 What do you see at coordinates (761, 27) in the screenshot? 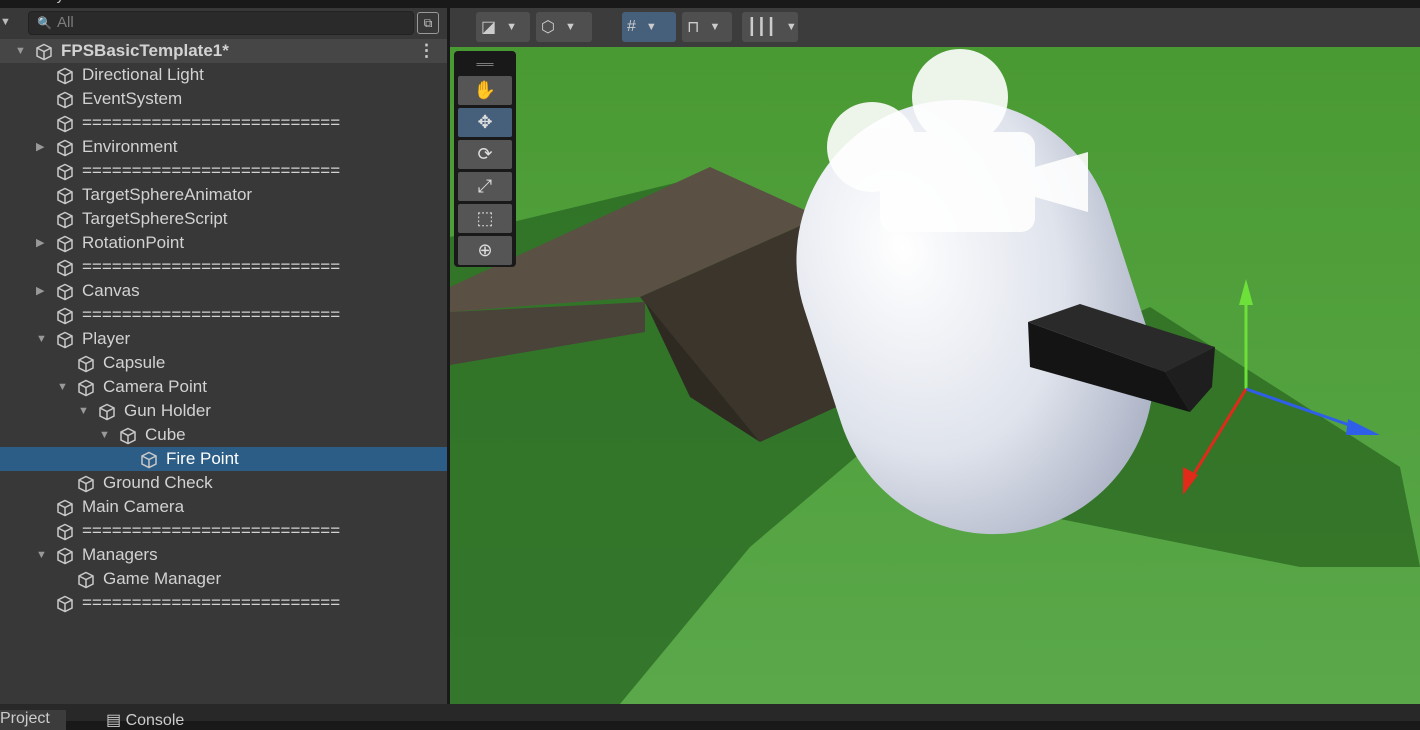
I see `increment-snap-icon: ┃┃┃` at bounding box center [761, 27].